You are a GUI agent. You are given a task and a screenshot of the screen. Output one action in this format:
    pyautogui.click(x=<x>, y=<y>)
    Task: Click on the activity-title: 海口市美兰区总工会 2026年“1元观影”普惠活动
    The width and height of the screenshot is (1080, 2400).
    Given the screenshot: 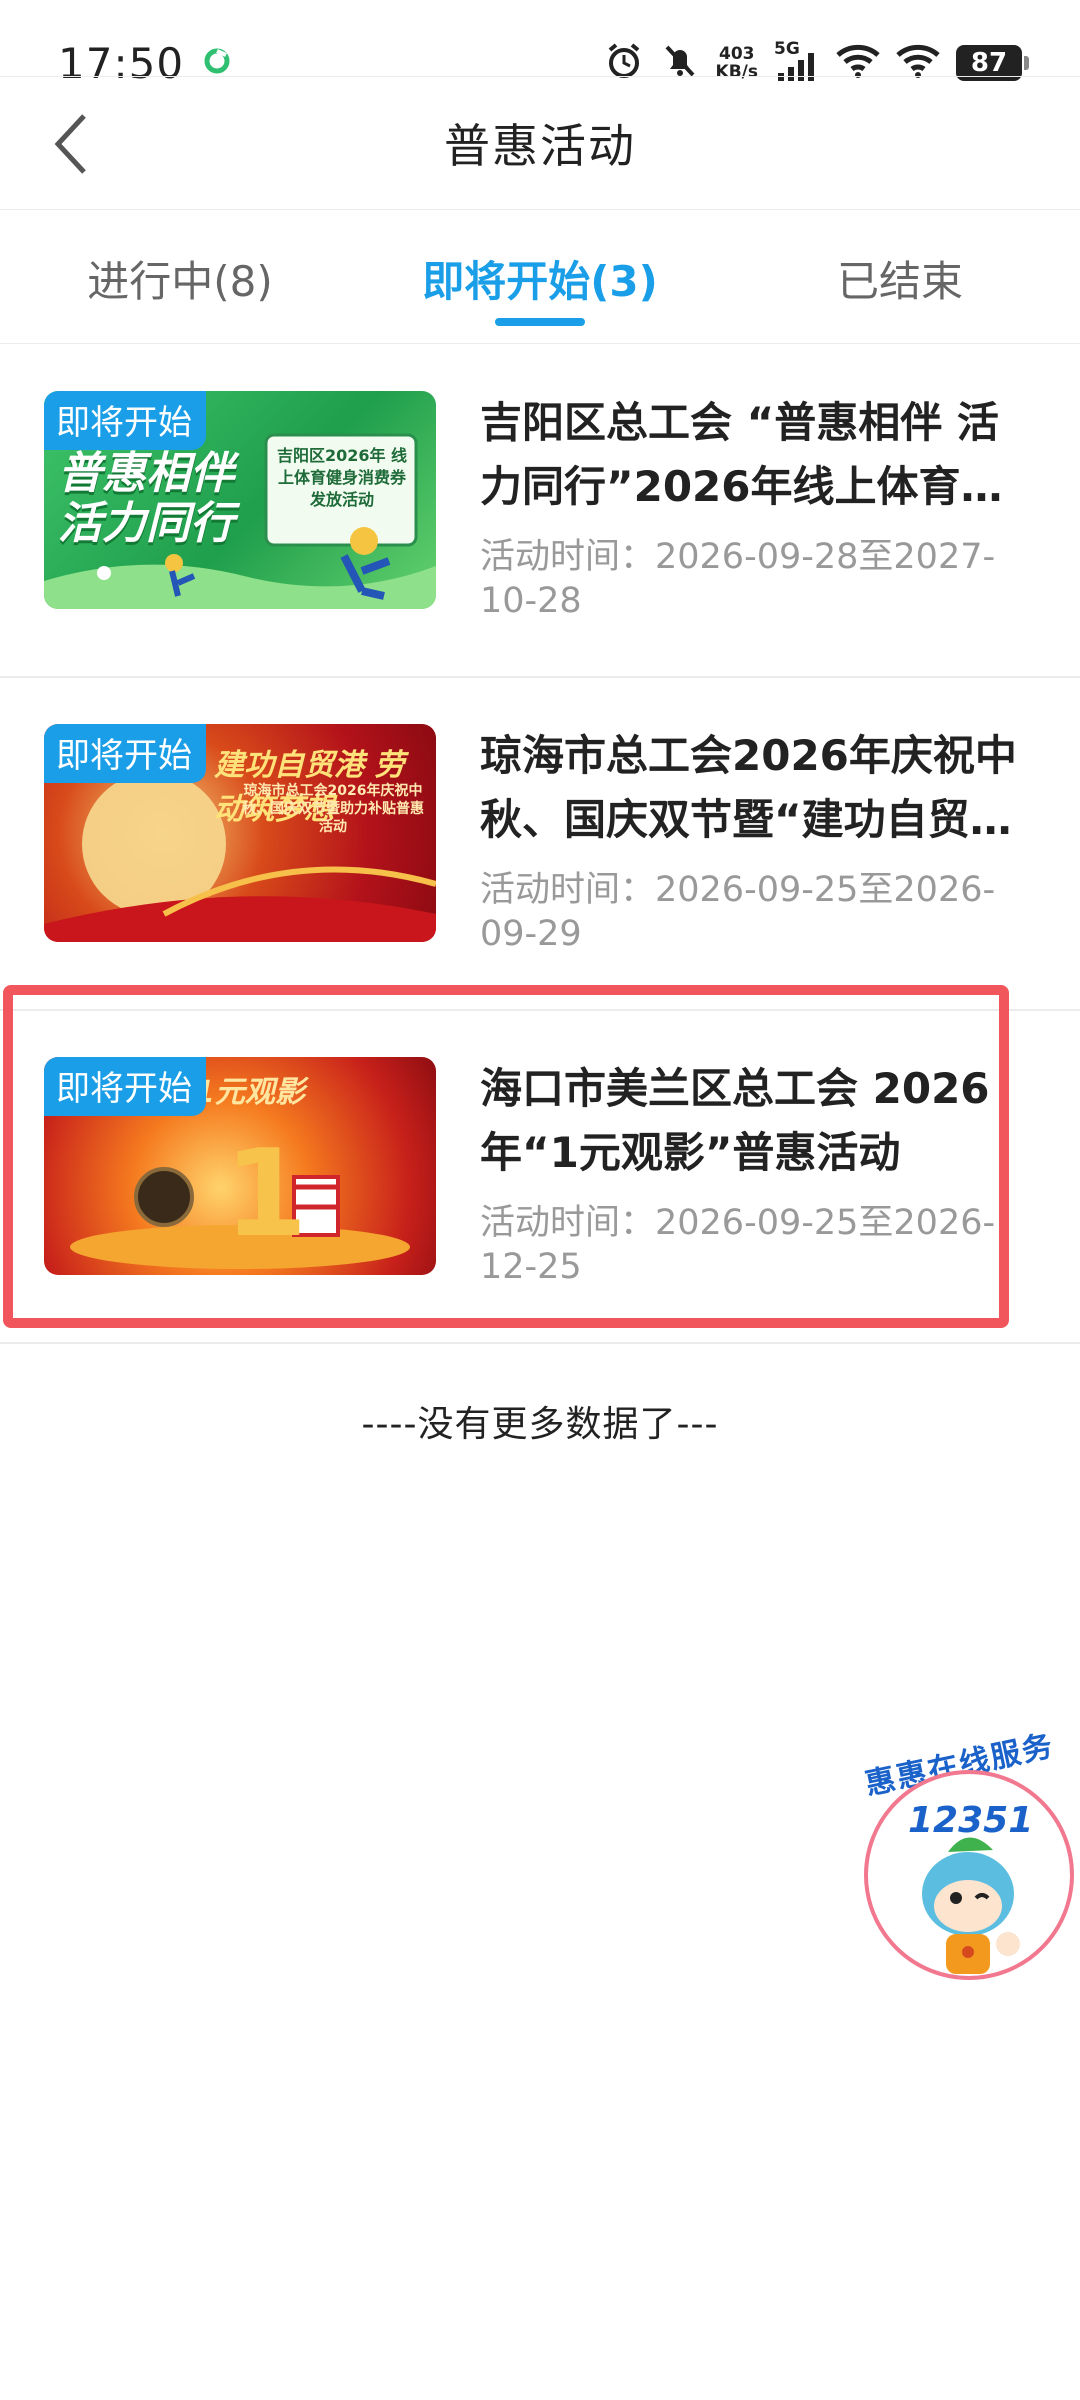 What is the action you would take?
    pyautogui.click(x=735, y=1120)
    